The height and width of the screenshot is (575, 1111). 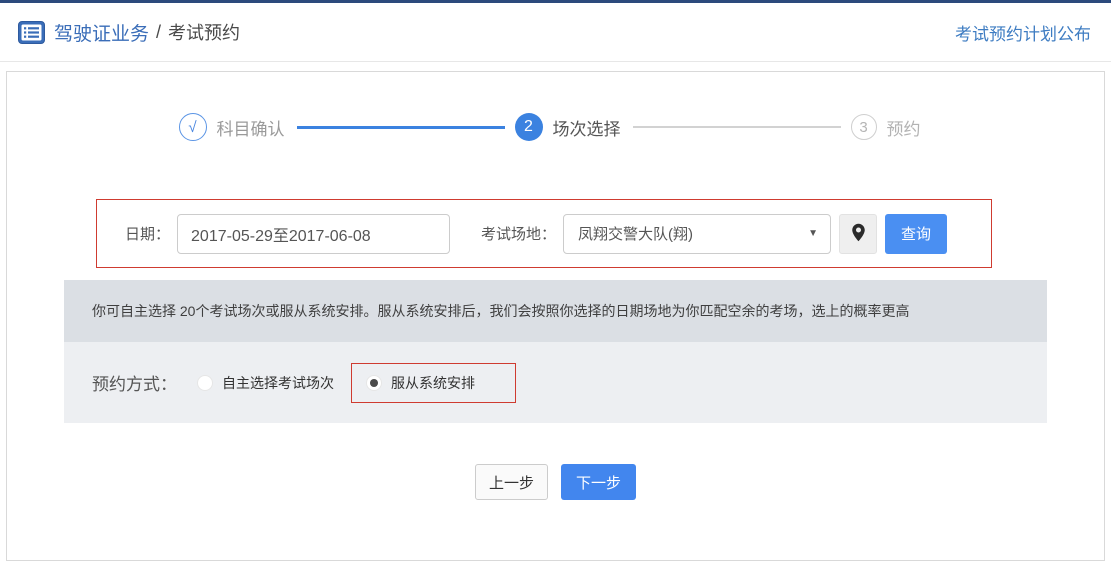 I want to click on radio-option-system-arranged: 服从系统安排, so click(x=420, y=383).